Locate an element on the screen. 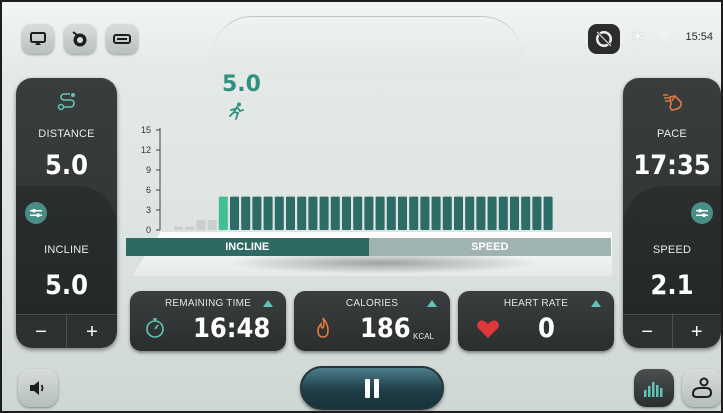 The width and height of the screenshot is (723, 413). screen-cast-icon is located at coordinates (38, 38).